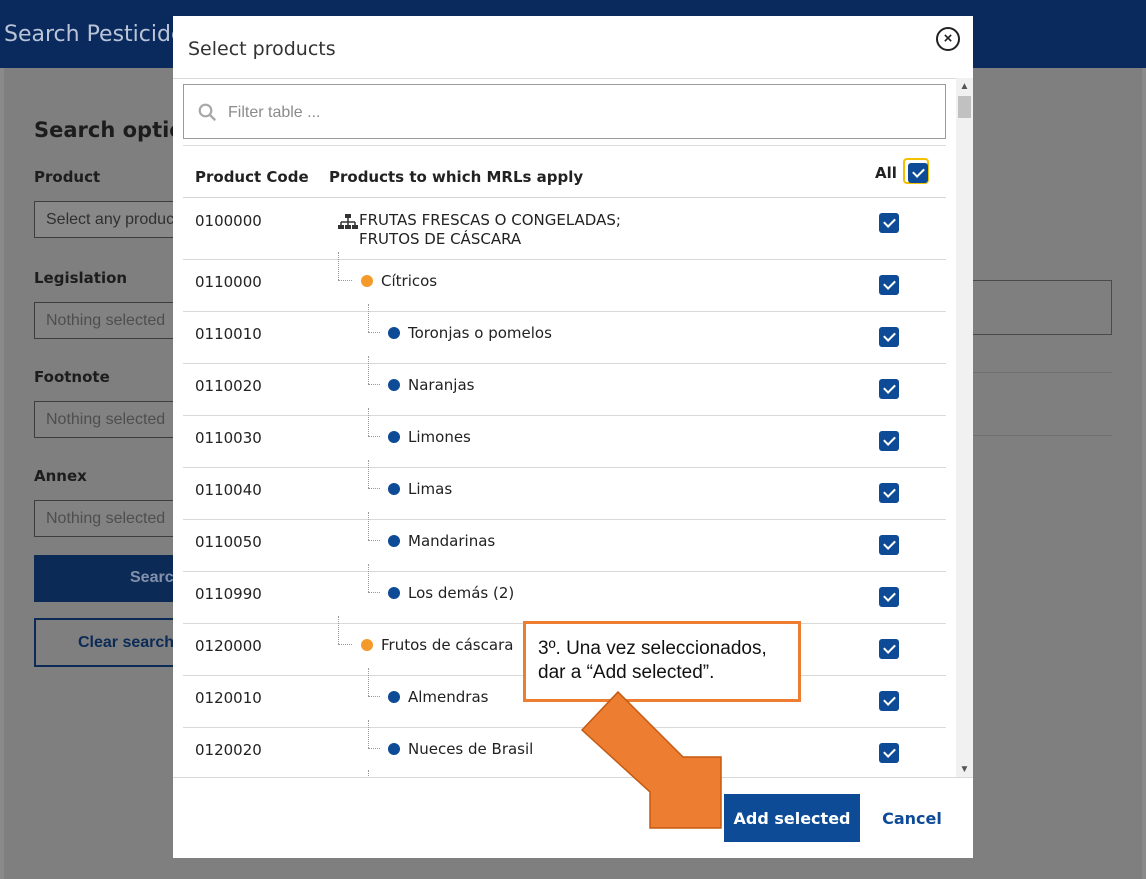 This screenshot has width=1146, height=879. Describe the element at coordinates (262, 49) in the screenshot. I see `modal-title: Select products` at that location.